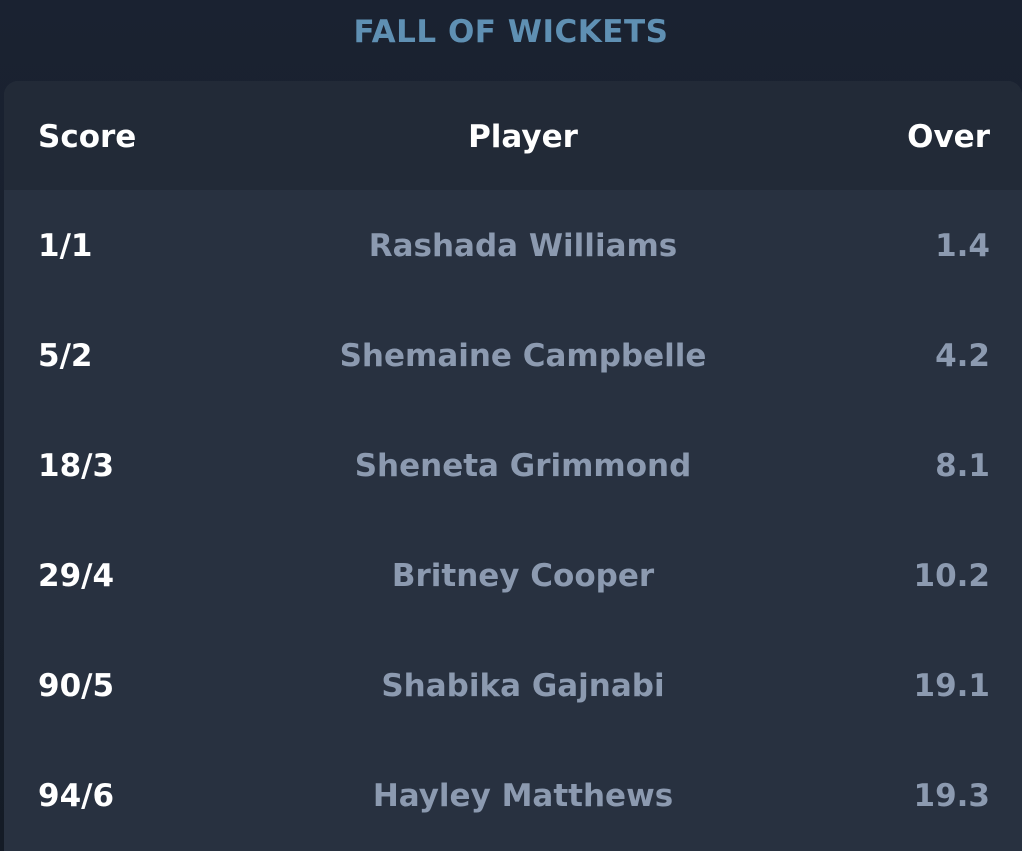  Describe the element at coordinates (523, 356) in the screenshot. I see `wicket-player: Shemaine Campbelle` at that location.